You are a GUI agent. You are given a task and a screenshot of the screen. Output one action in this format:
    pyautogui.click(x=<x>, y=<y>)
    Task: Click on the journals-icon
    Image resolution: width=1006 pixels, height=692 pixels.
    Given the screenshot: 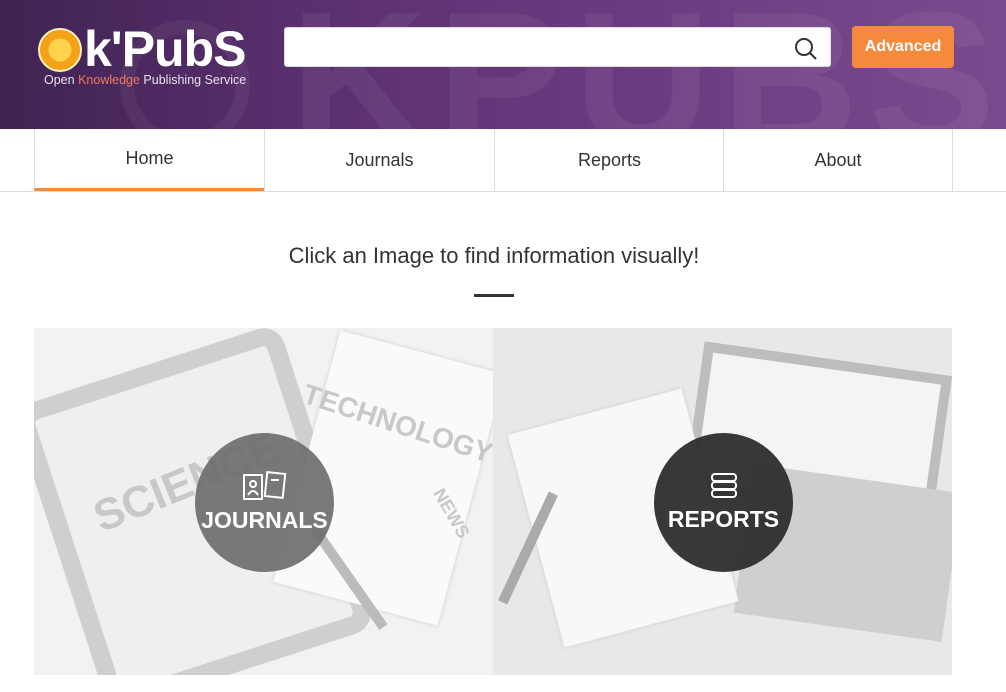 What is the action you would take?
    pyautogui.click(x=264, y=485)
    